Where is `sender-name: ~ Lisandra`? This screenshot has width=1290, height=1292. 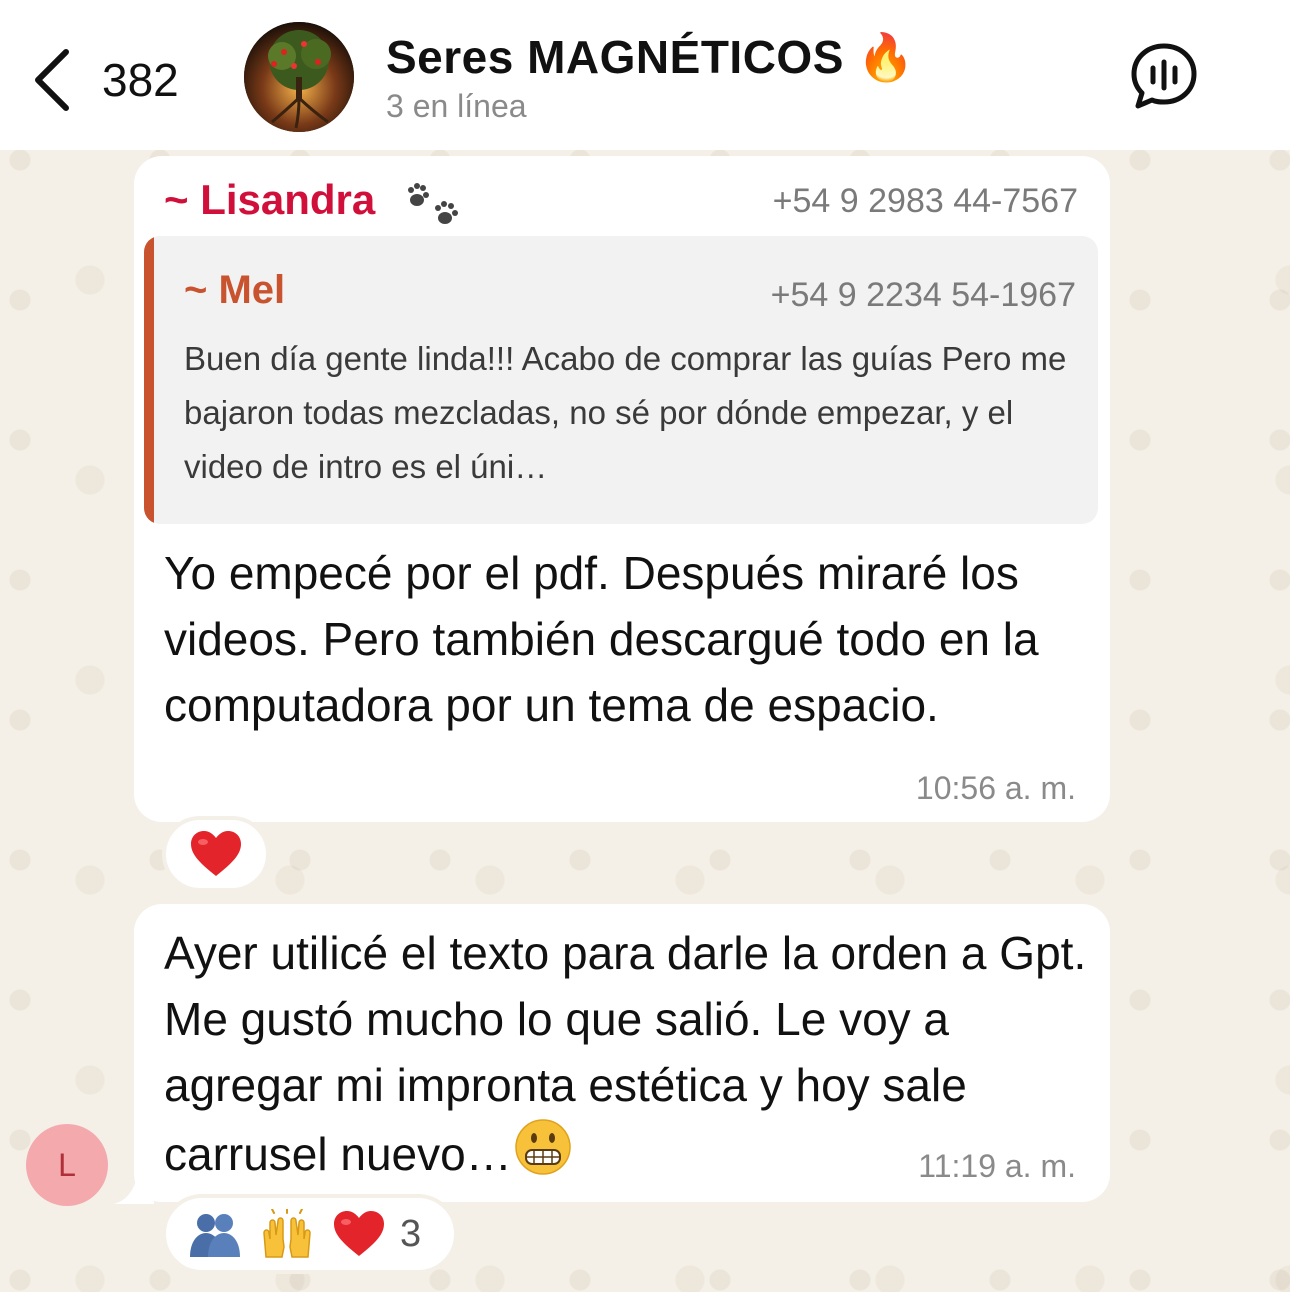 sender-name: ~ Lisandra is located at coordinates (313, 202).